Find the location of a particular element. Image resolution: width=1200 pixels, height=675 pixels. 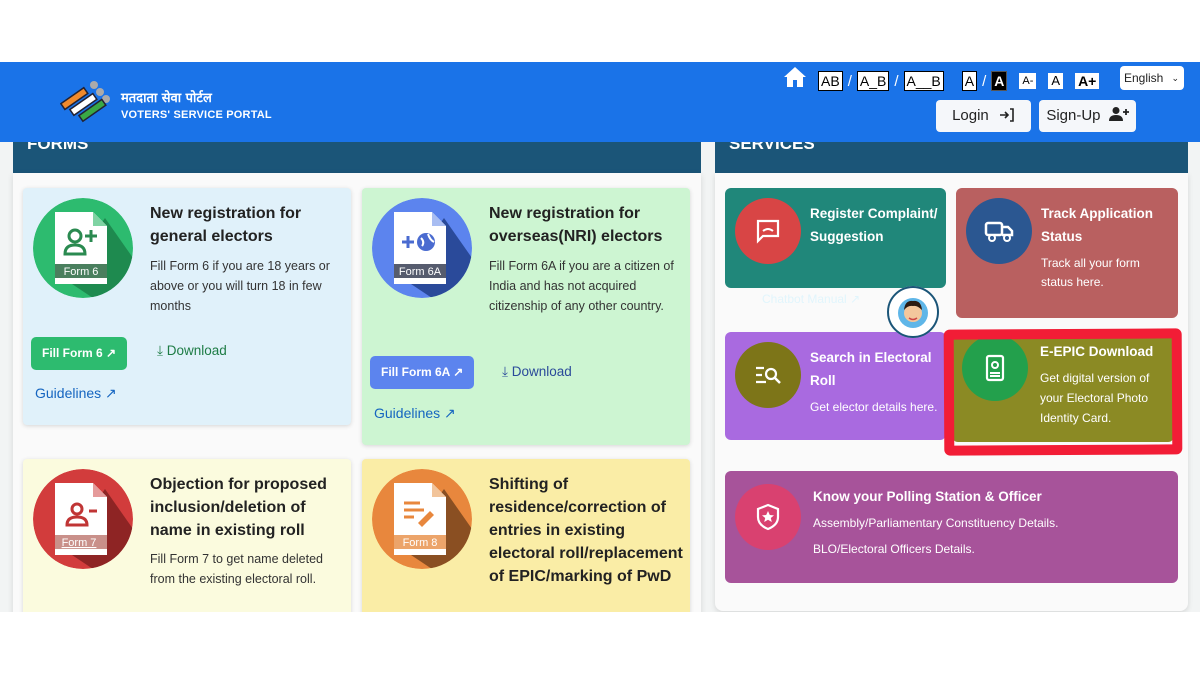

login-icon is located at coordinates (1006, 115).